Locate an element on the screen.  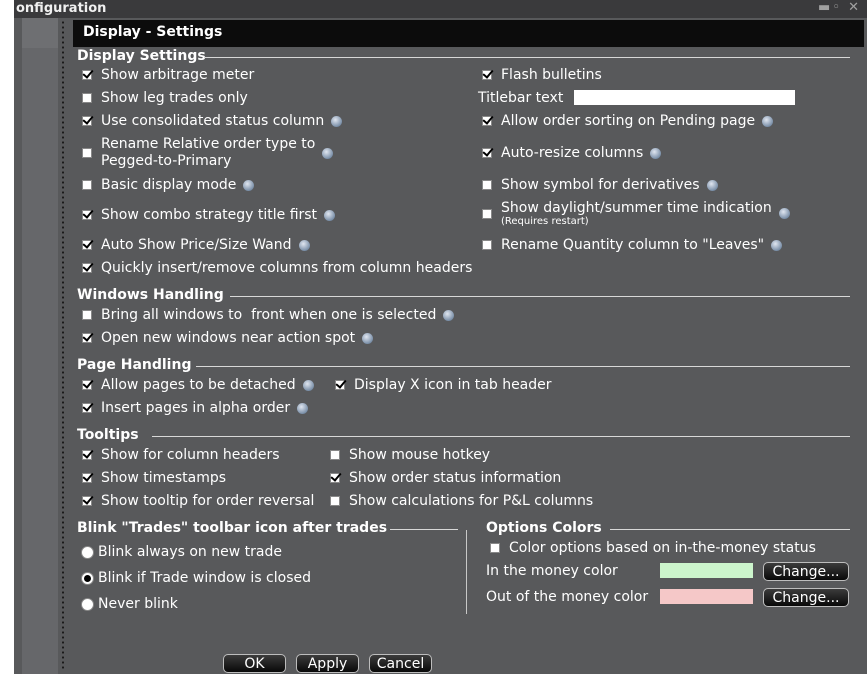
out-money-color-label: Out of the money color is located at coordinates (567, 597).